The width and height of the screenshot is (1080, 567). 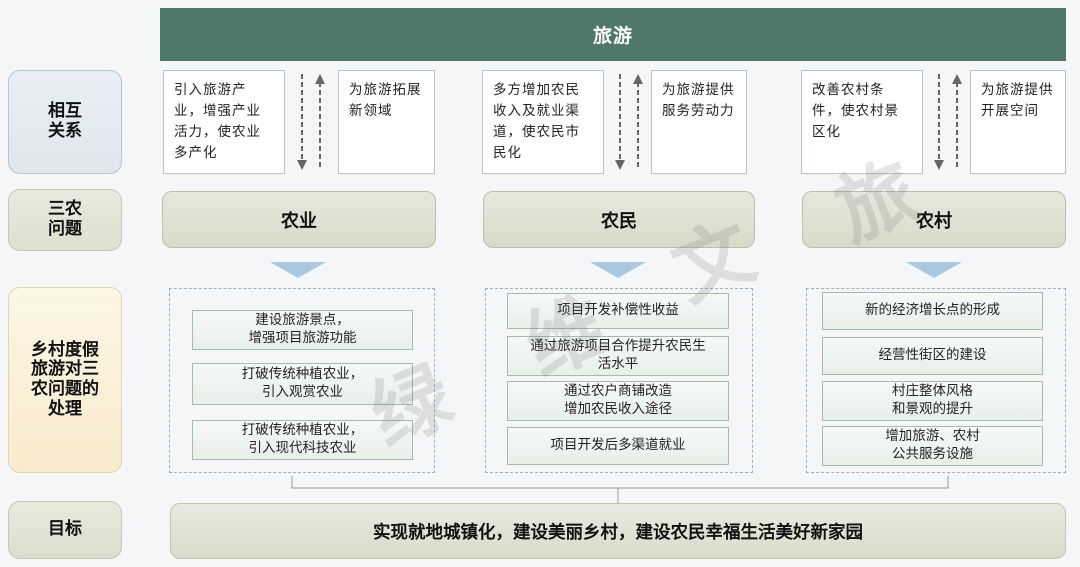 What do you see at coordinates (698, 100) in the screenshot?
I see `relation-text: 为旅游提供服务劳动力` at bounding box center [698, 100].